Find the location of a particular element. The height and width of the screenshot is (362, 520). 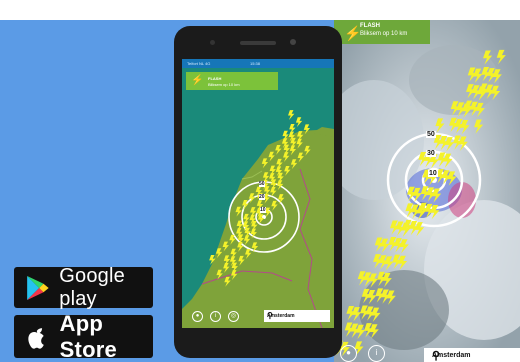

settings-button: ◎ is located at coordinates (233, 316).